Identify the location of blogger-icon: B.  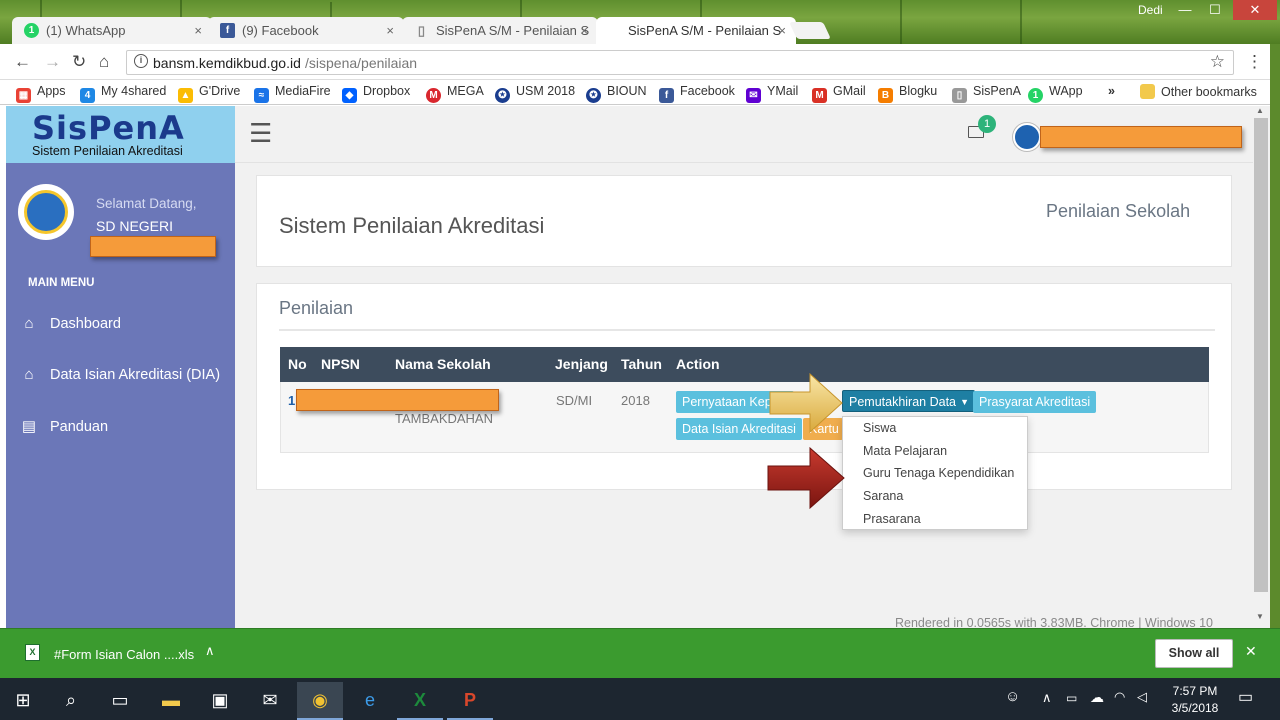
(885, 95).